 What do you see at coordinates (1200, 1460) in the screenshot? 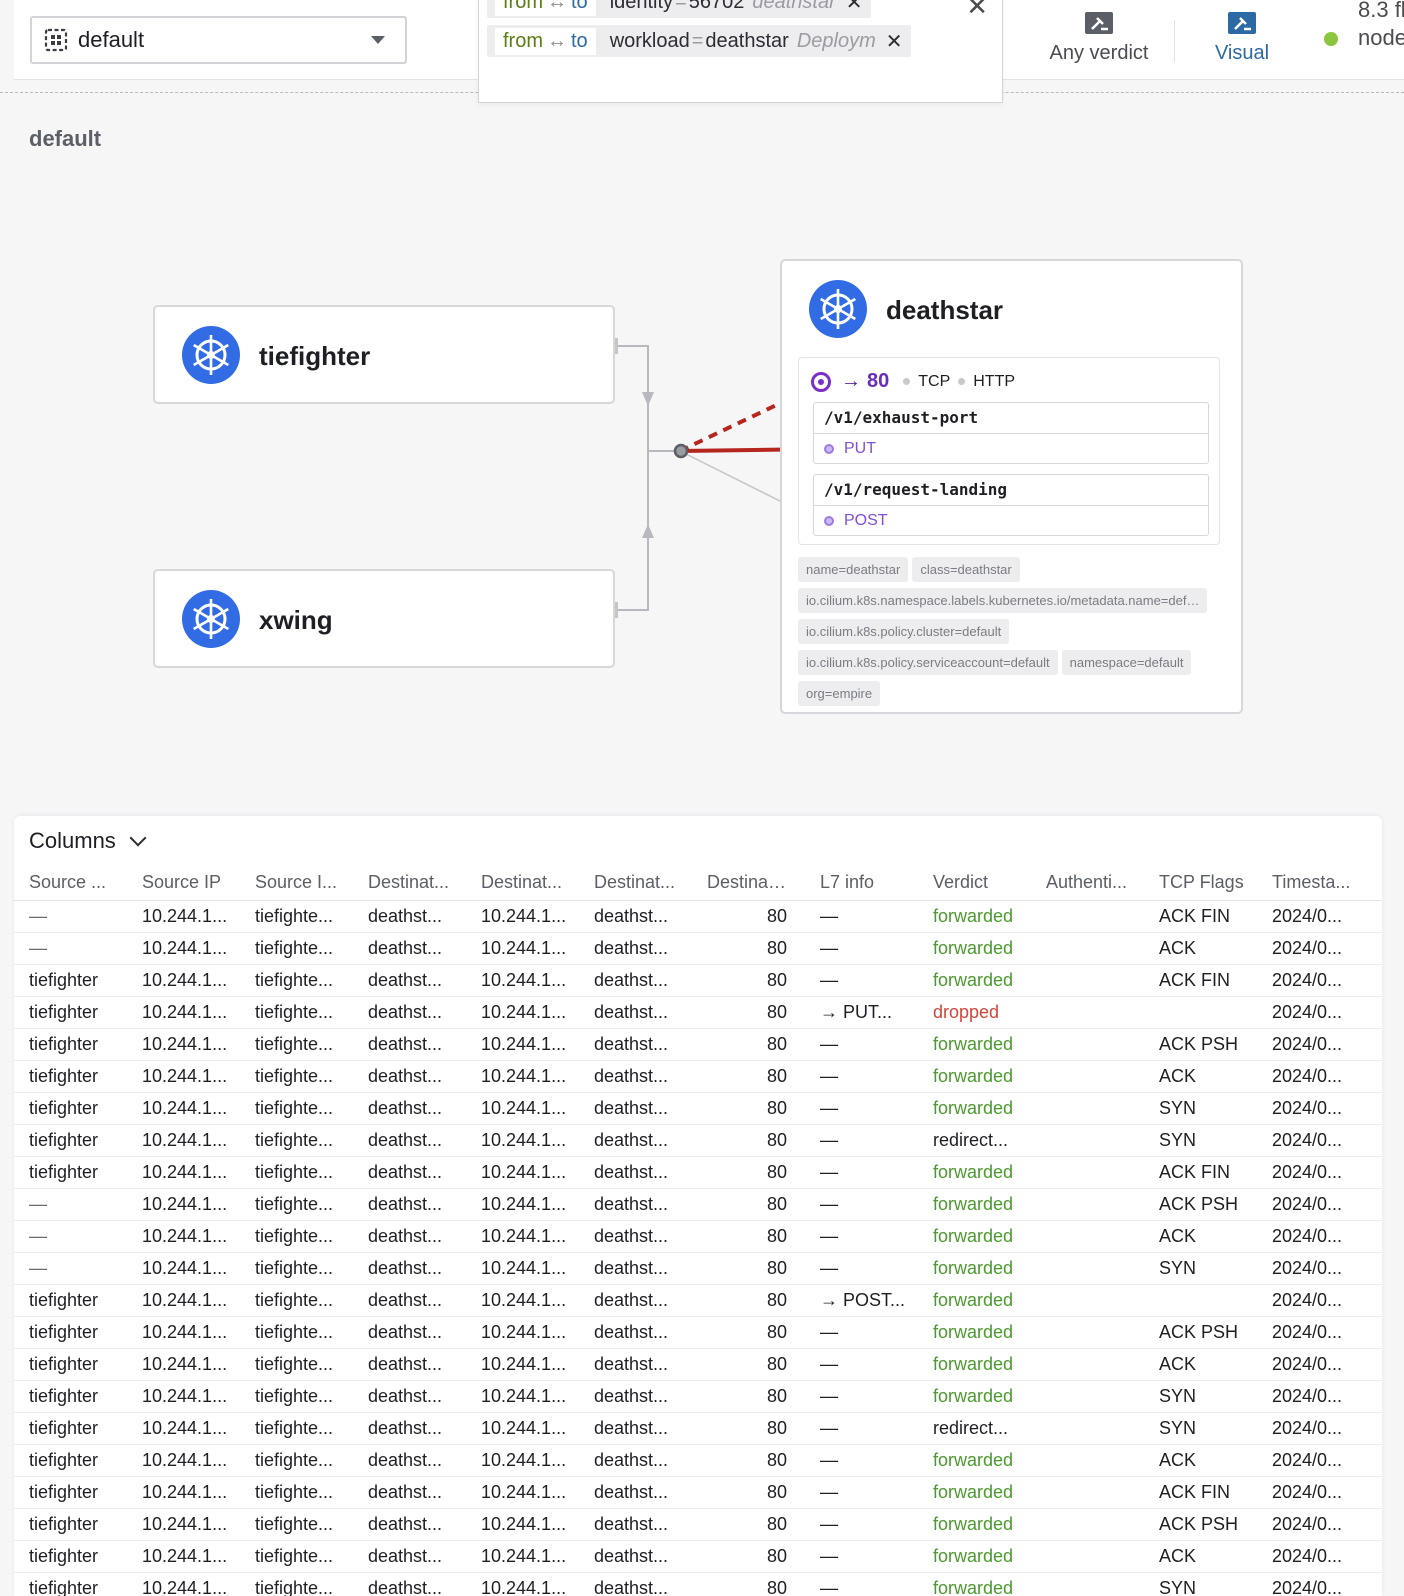
I see `table-cell: ACK` at bounding box center [1200, 1460].